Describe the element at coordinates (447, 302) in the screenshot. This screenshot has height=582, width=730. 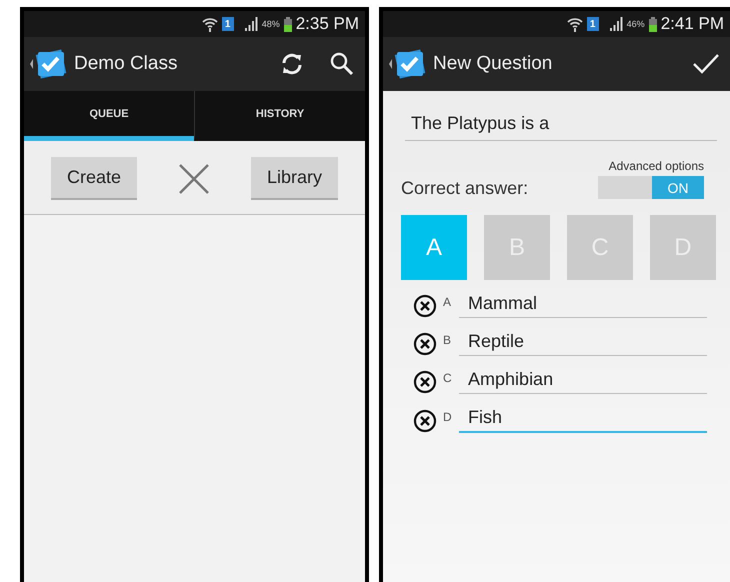
I see `answer-letter: A` at that location.